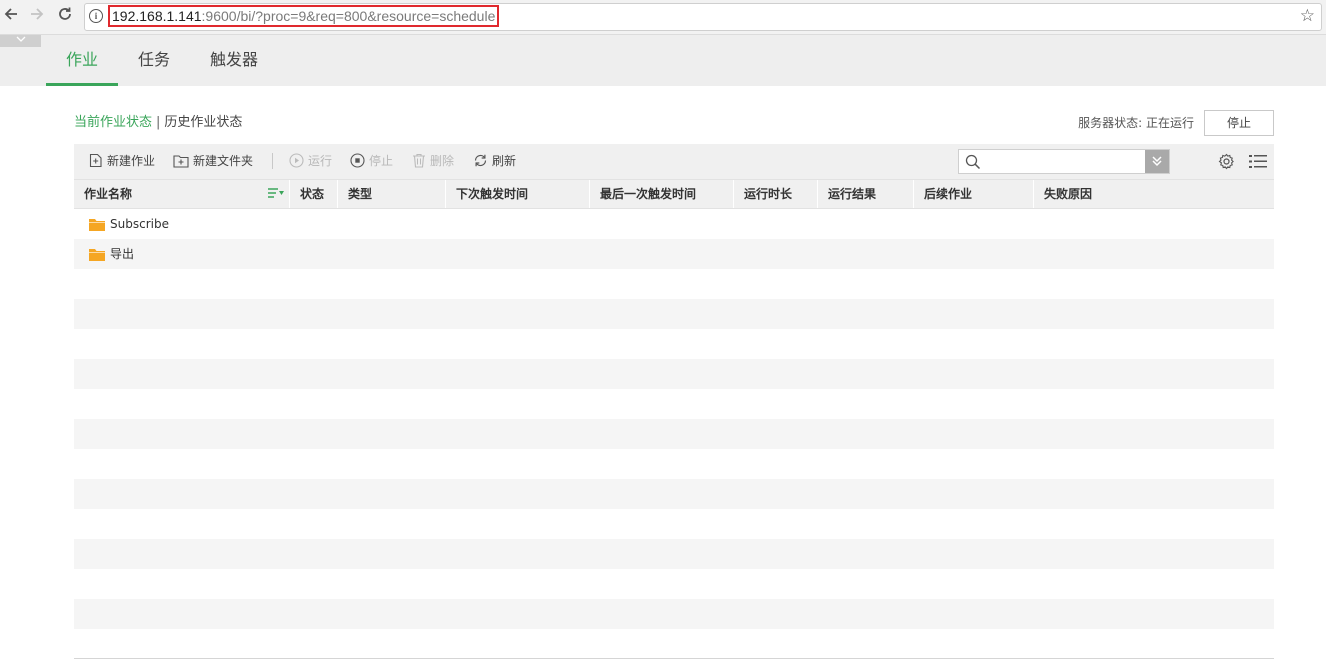  Describe the element at coordinates (157, 16) in the screenshot. I see `url-host: 192.168.1.141` at that location.